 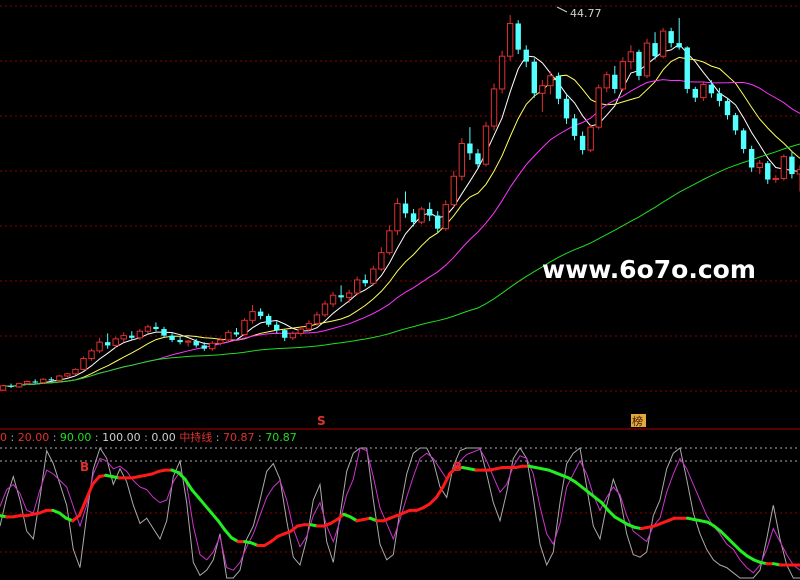 What do you see at coordinates (121, 437) in the screenshot?
I see `indicator-legend-item: 100.00` at bounding box center [121, 437].